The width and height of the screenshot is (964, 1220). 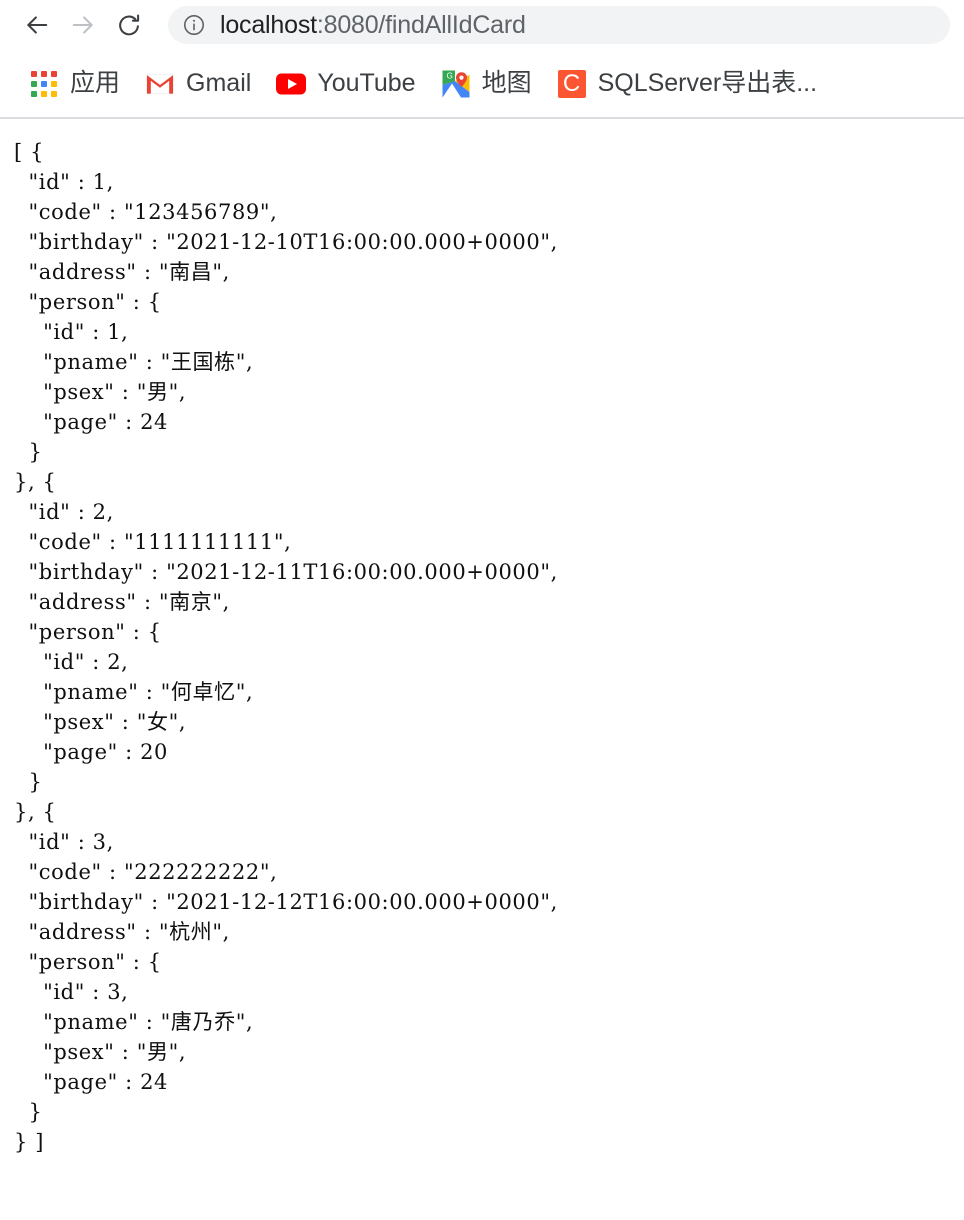 I want to click on apps-grid-icon, so click(x=44, y=84).